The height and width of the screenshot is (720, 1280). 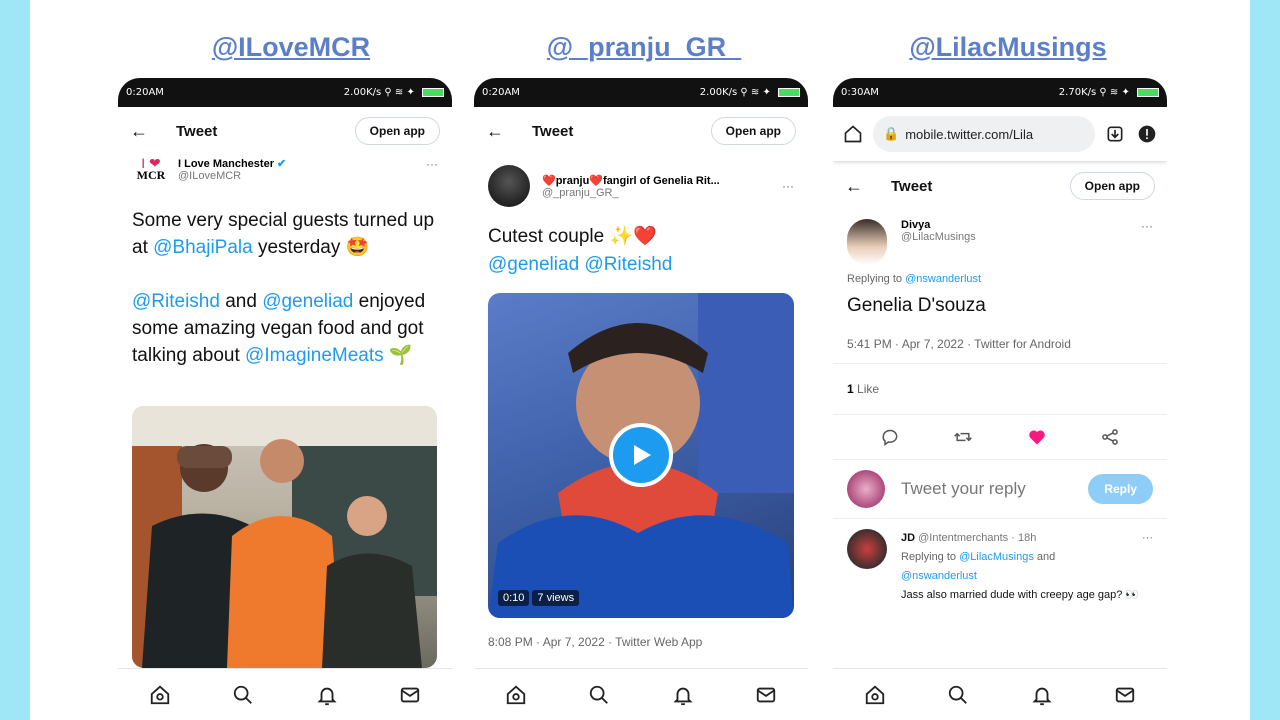 What do you see at coordinates (1027, 576) in the screenshot?
I see `mention-nswanderlust-2: @nswanderlust` at bounding box center [1027, 576].